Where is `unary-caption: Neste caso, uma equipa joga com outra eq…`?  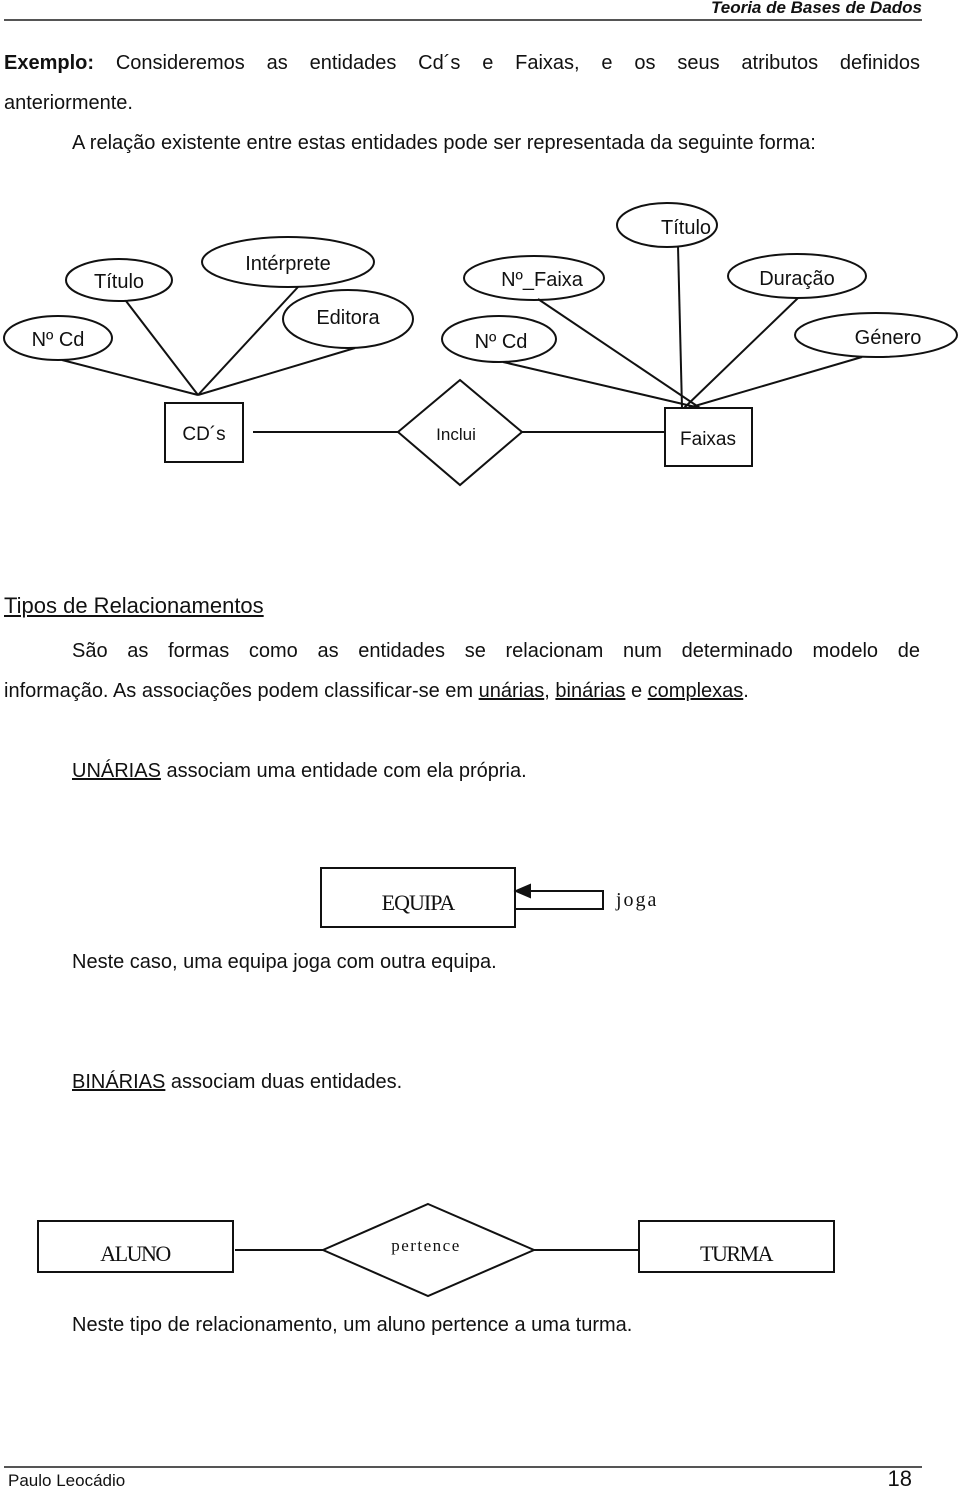
unary-caption: Neste caso, uma equipa joga com outra eq… is located at coordinates (284, 962).